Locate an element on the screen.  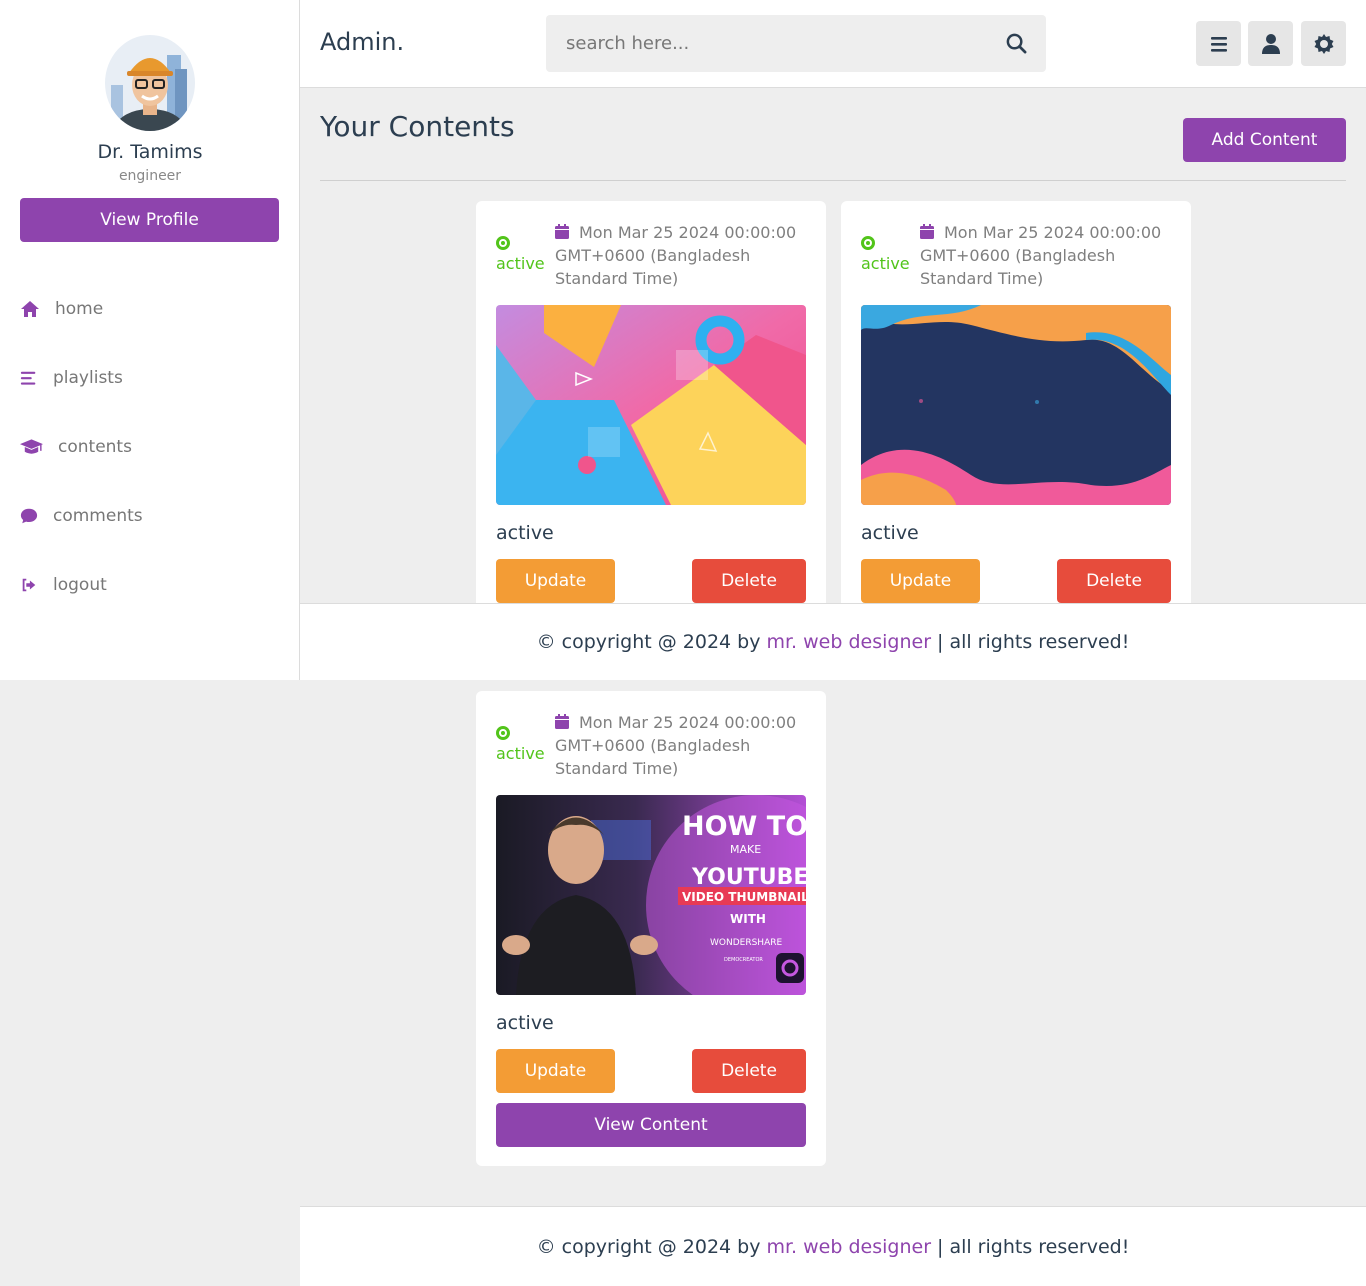
add-content-button: Add Content is located at coordinates (1264, 140).